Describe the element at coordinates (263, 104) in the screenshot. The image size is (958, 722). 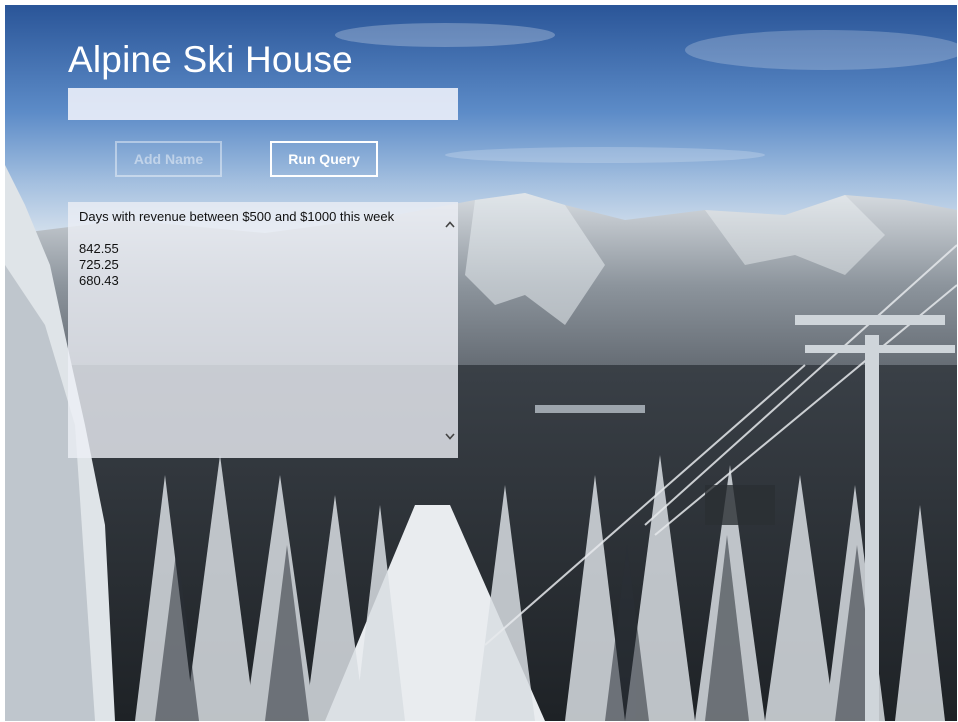
I see `name-input` at that location.